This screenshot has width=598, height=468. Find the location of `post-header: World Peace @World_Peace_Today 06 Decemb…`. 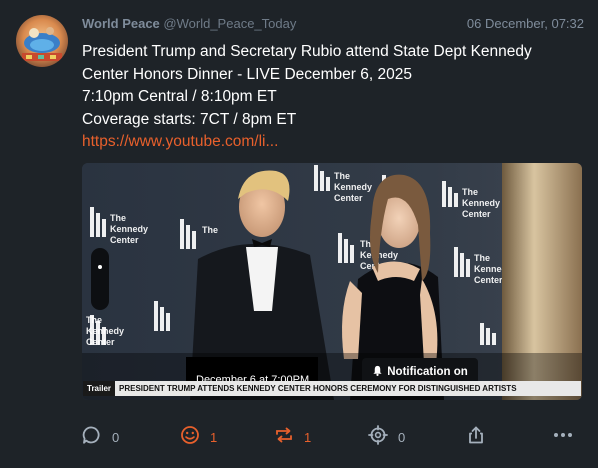

post-header: World Peace @World_Peace_Today 06 Decemb… is located at coordinates (333, 25).